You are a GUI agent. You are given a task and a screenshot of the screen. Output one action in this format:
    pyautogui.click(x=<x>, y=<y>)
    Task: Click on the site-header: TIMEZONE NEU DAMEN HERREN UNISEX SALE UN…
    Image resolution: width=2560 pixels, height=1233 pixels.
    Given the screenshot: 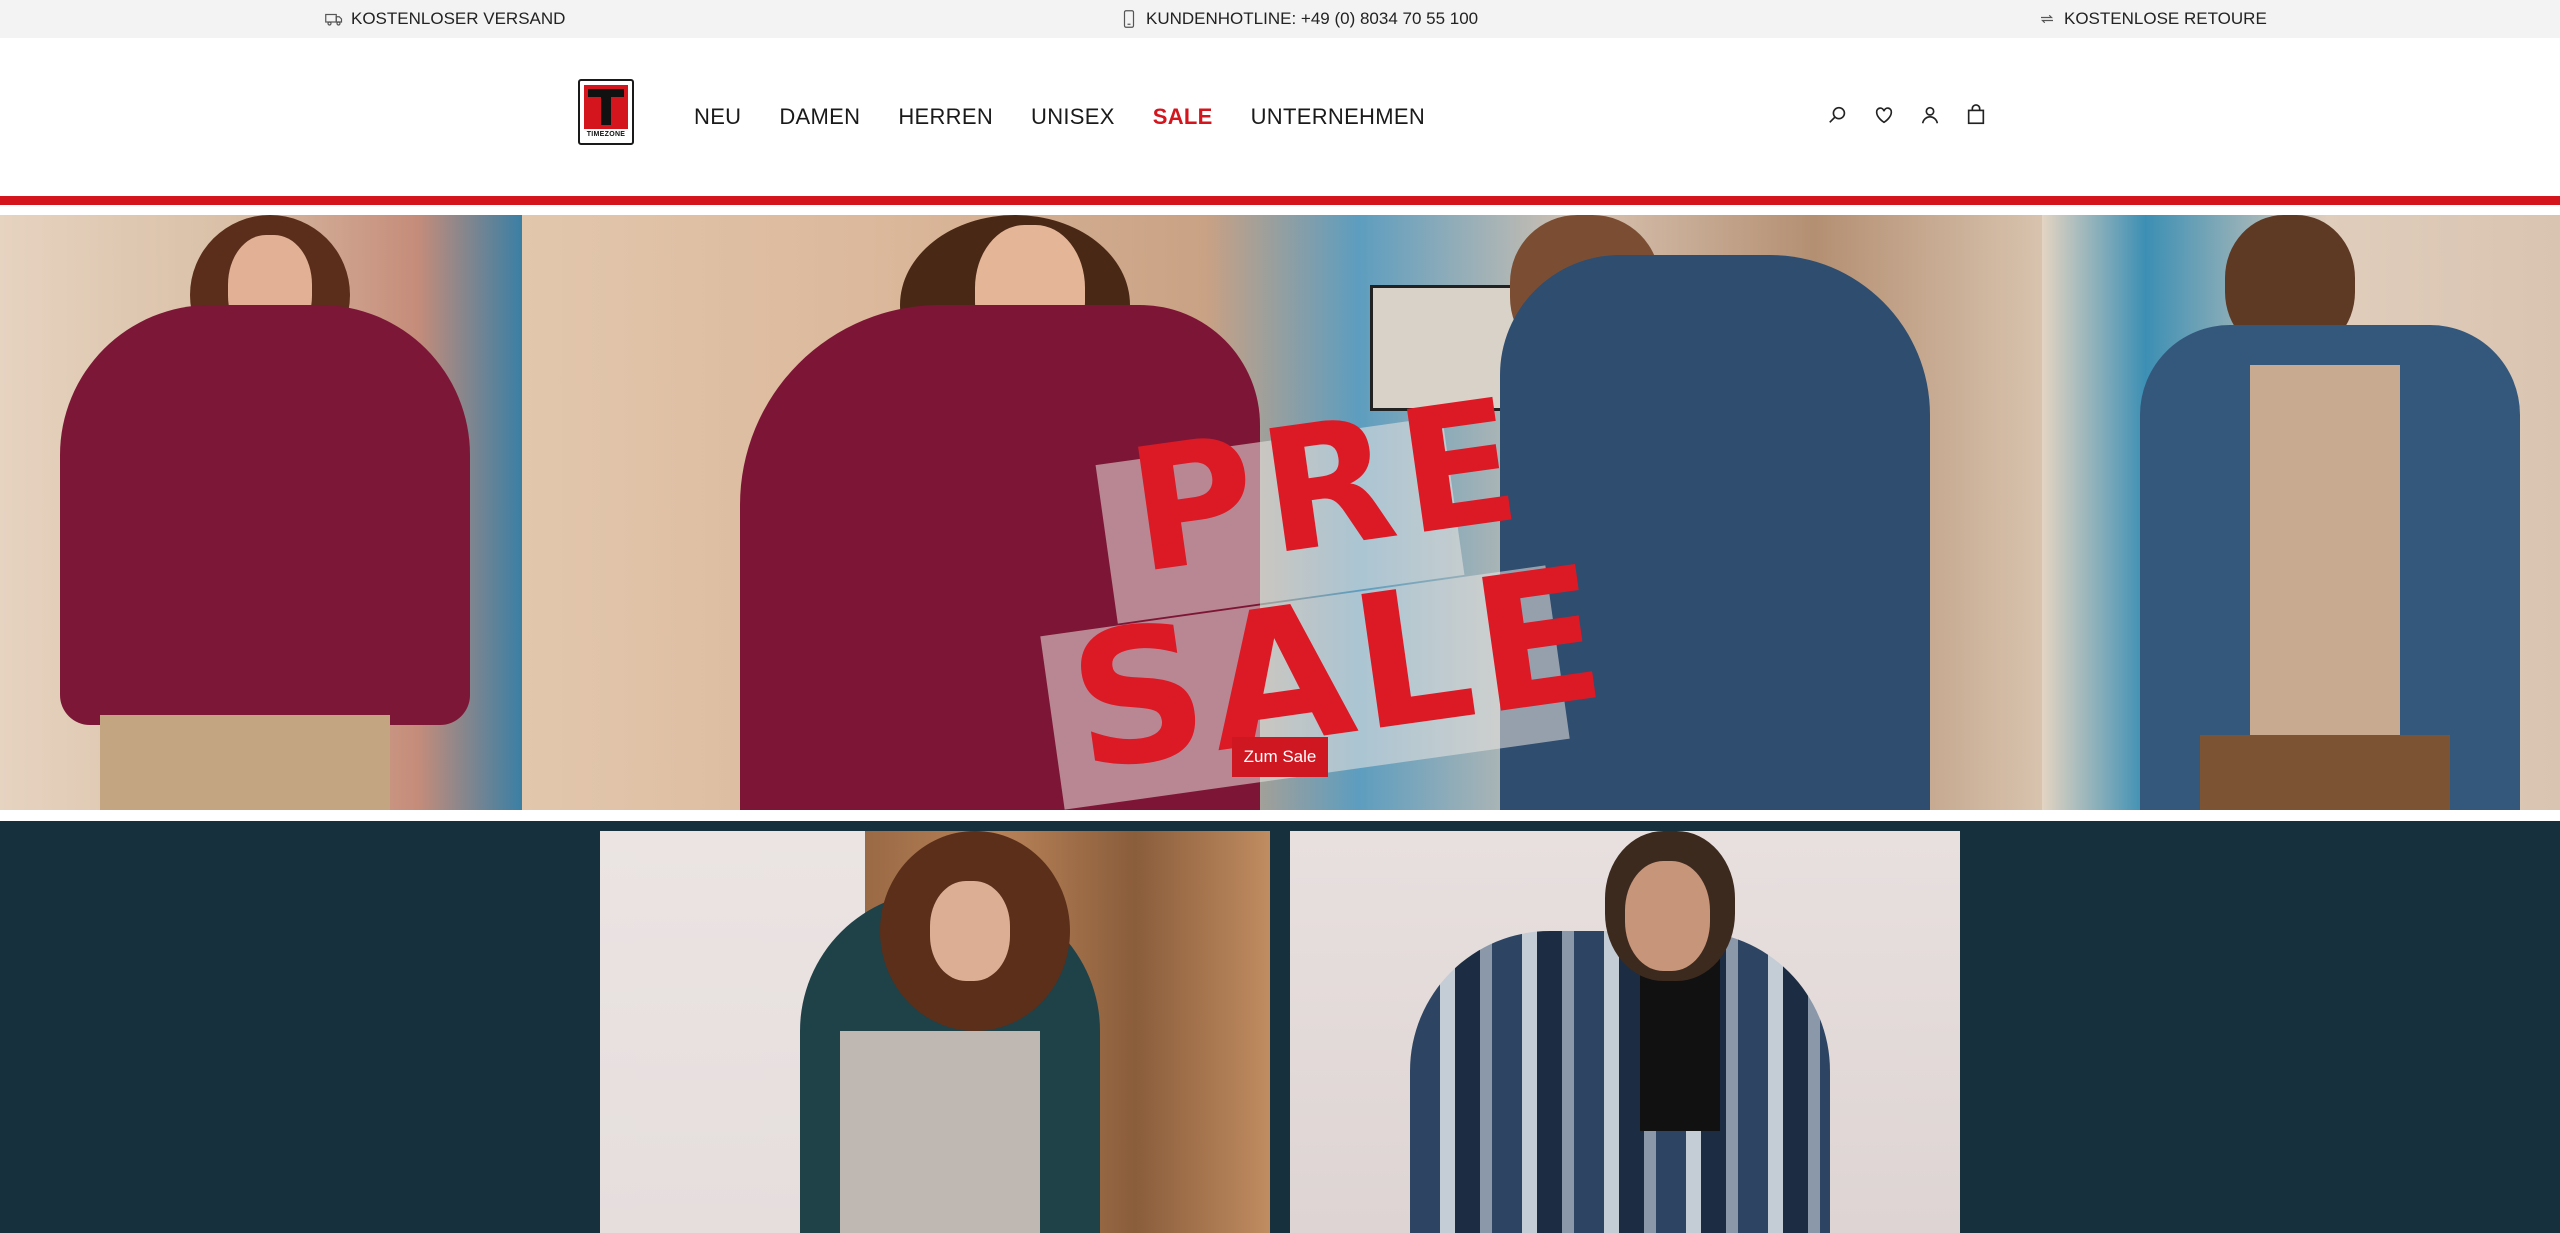 What is the action you would take?
    pyautogui.click(x=1280, y=117)
    